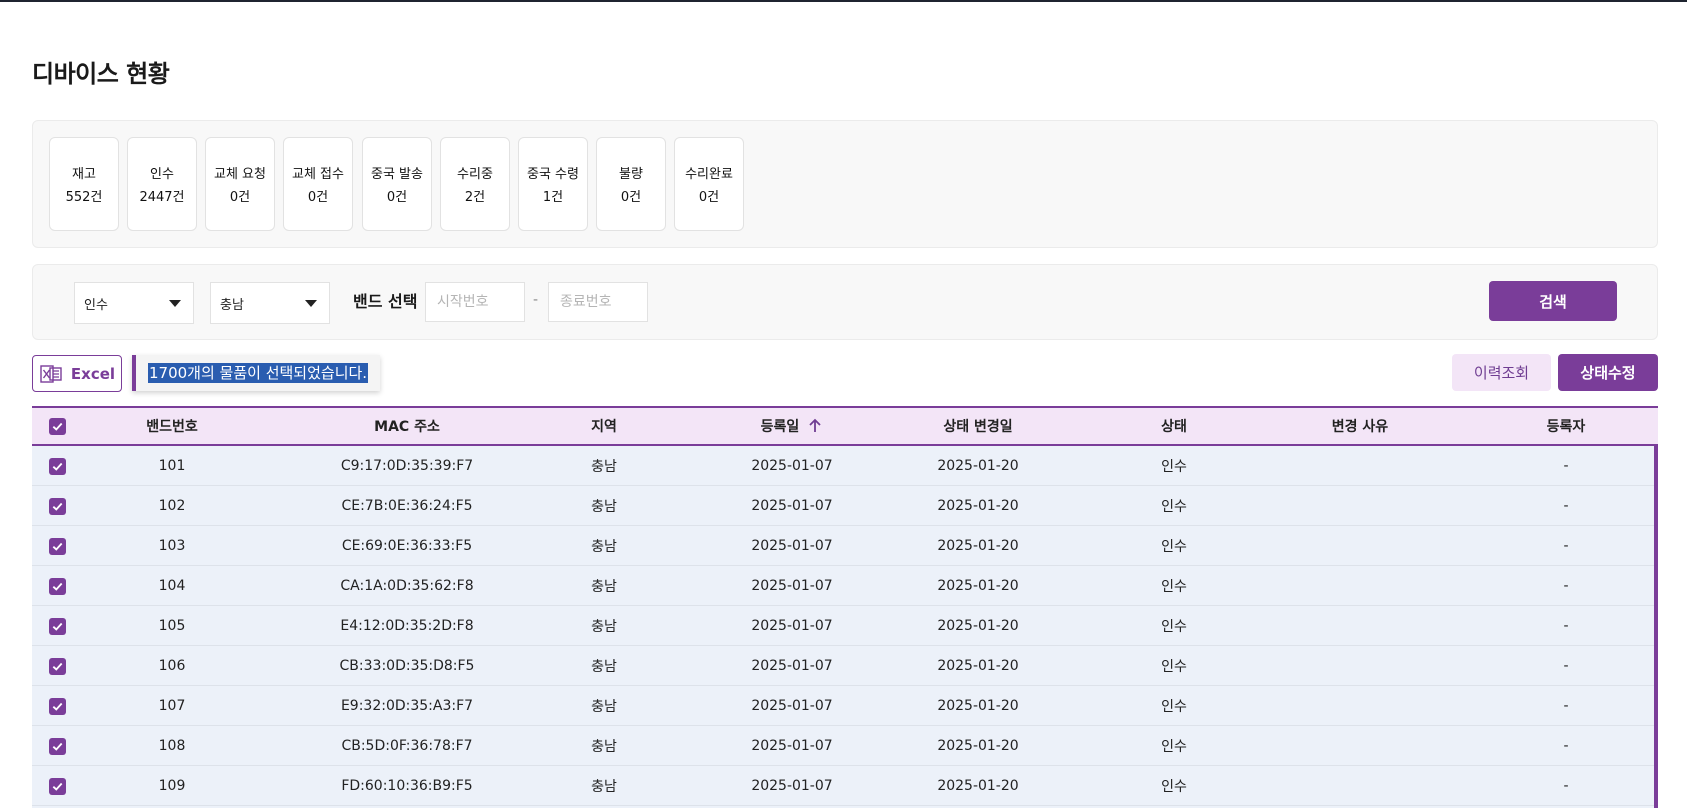 The width and height of the screenshot is (1687, 808). Describe the element at coordinates (84, 174) in the screenshot. I see `stat-label: 재고` at that location.